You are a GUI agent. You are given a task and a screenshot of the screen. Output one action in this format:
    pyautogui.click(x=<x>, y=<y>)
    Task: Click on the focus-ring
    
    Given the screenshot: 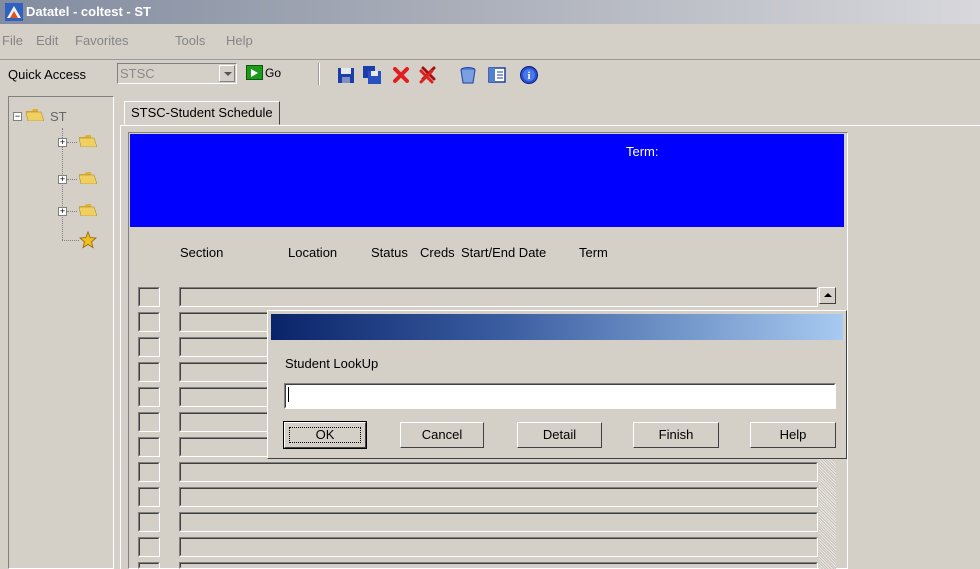 What is the action you would take?
    pyautogui.click(x=325, y=435)
    